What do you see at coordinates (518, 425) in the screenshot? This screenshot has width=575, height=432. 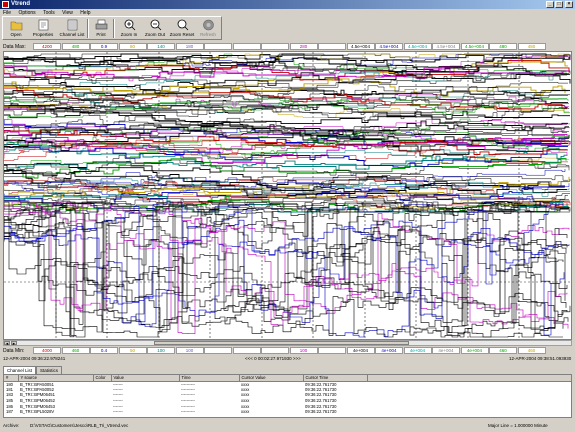 I see `major-line-info: Major Line = 1.000000 Minute` at bounding box center [518, 425].